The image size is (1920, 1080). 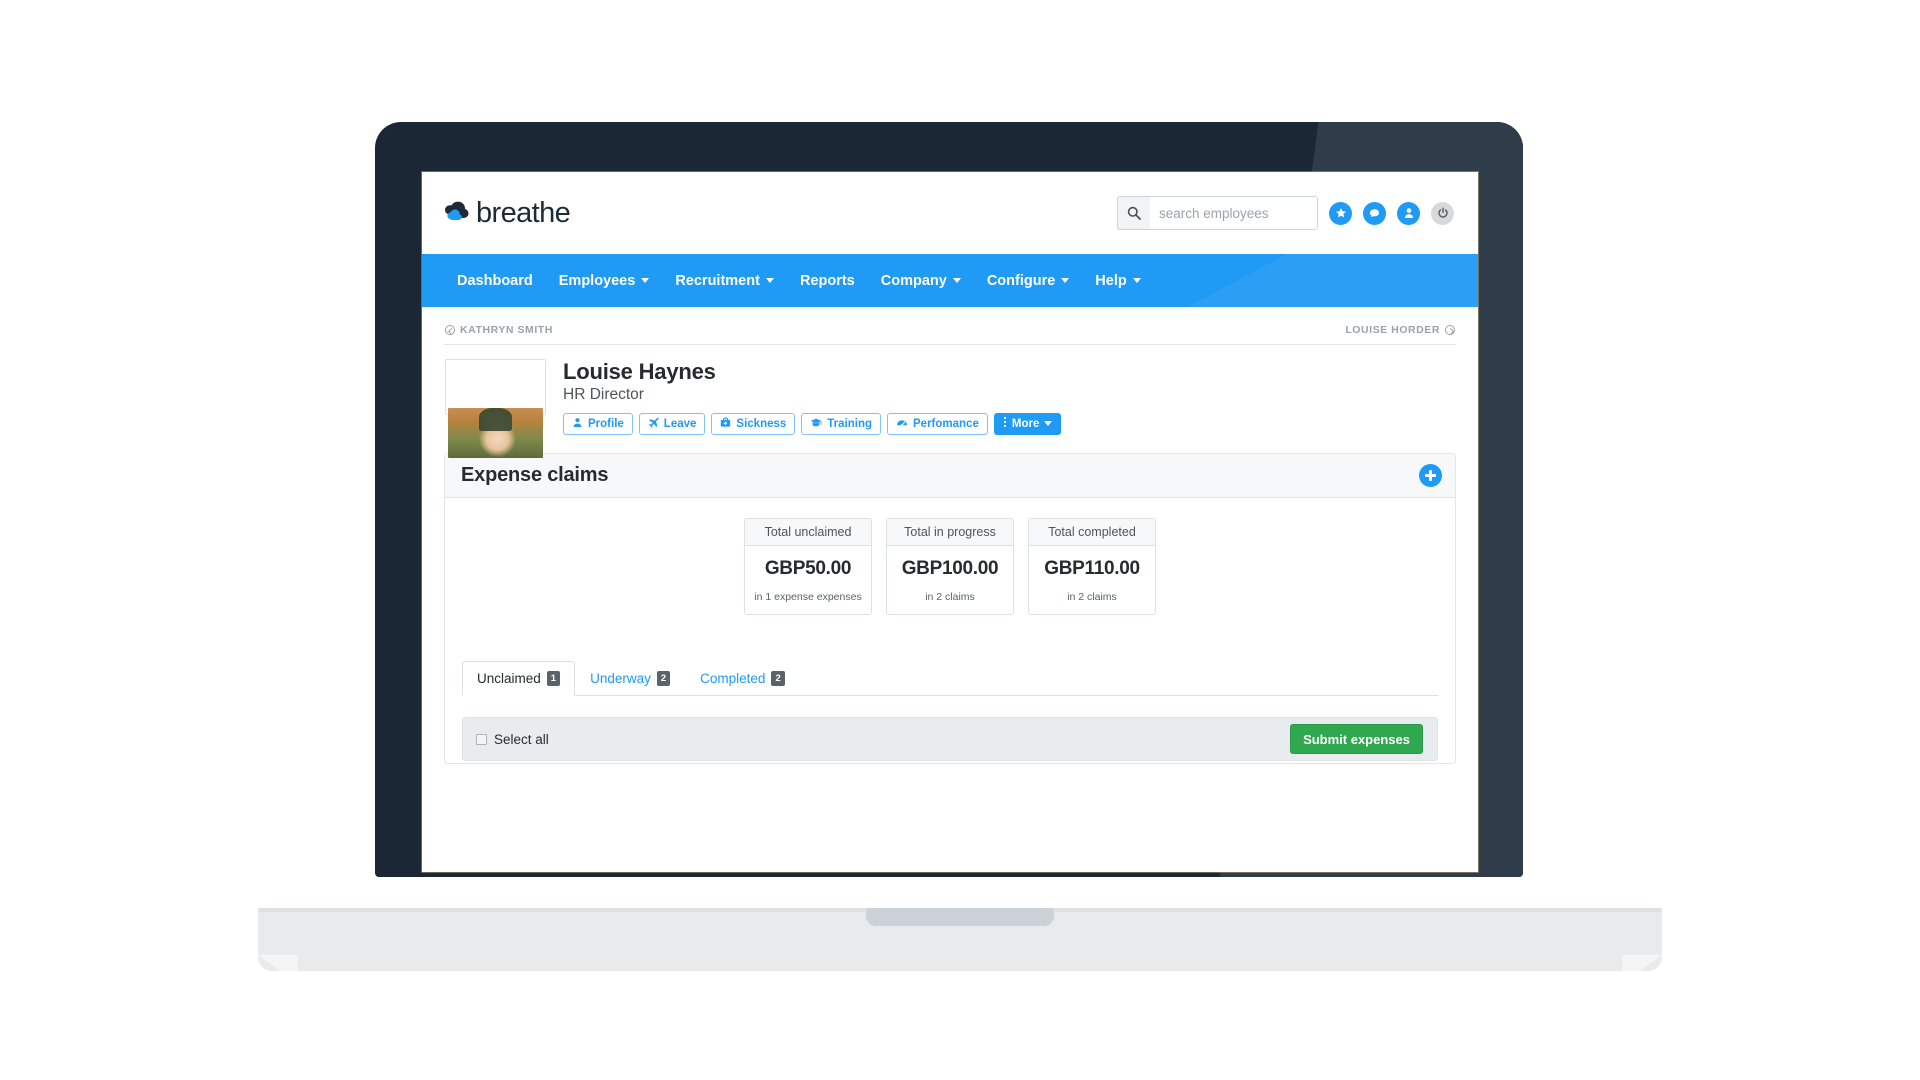 What do you see at coordinates (950, 213) in the screenshot?
I see `app-topbar: breathe` at bounding box center [950, 213].